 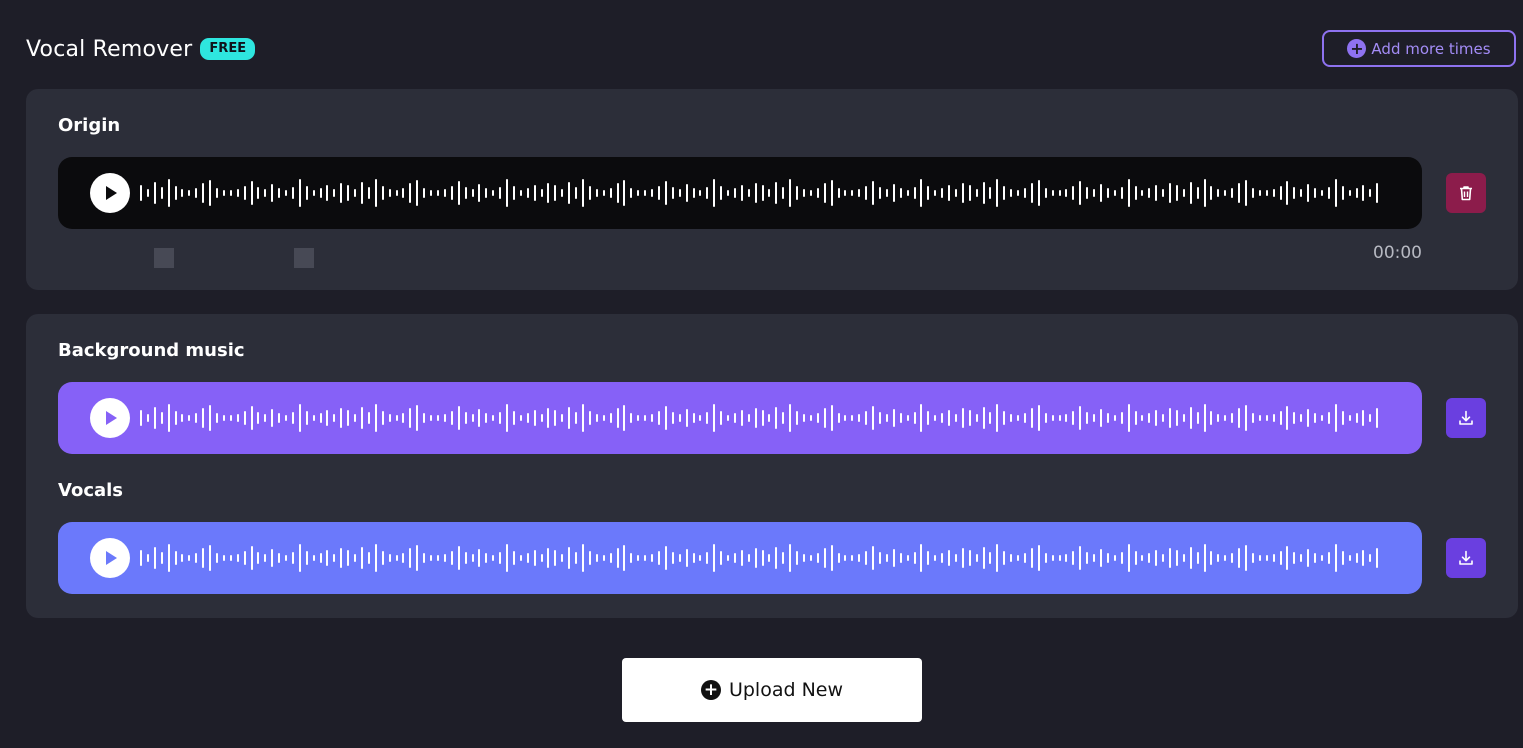 What do you see at coordinates (760, 418) in the screenshot?
I see `background-music-waveform` at bounding box center [760, 418].